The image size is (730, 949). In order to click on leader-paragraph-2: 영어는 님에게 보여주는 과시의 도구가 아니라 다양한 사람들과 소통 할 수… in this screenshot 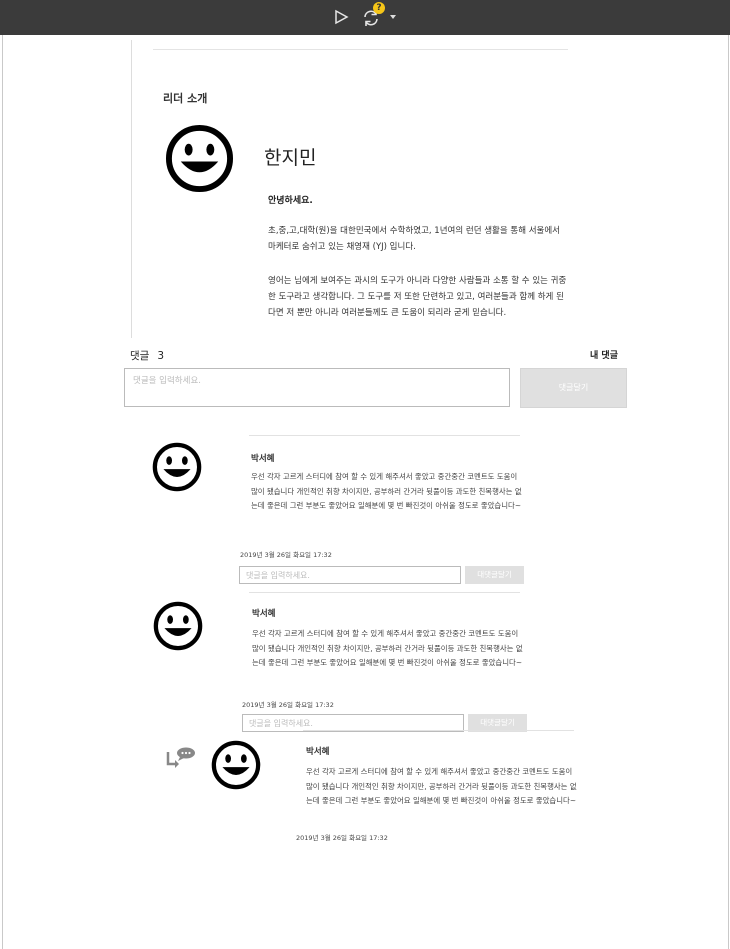, I will do `click(417, 297)`.